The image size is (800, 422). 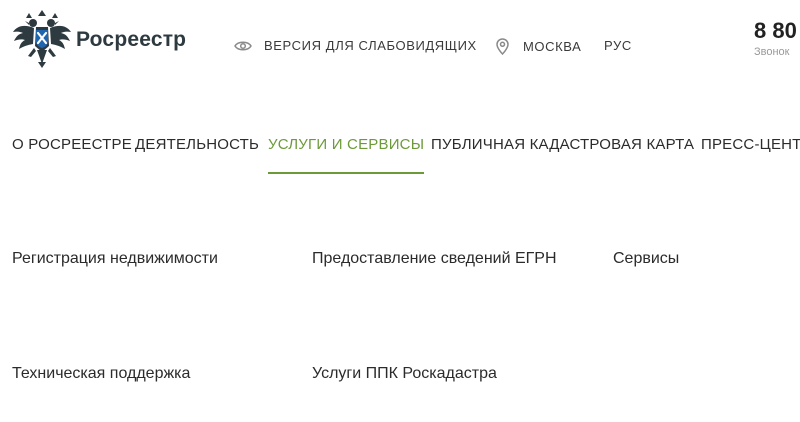 What do you see at coordinates (750, 154) in the screenshot?
I see `nav-item-press-center: ПРЕСС-ЦЕНТР` at bounding box center [750, 154].